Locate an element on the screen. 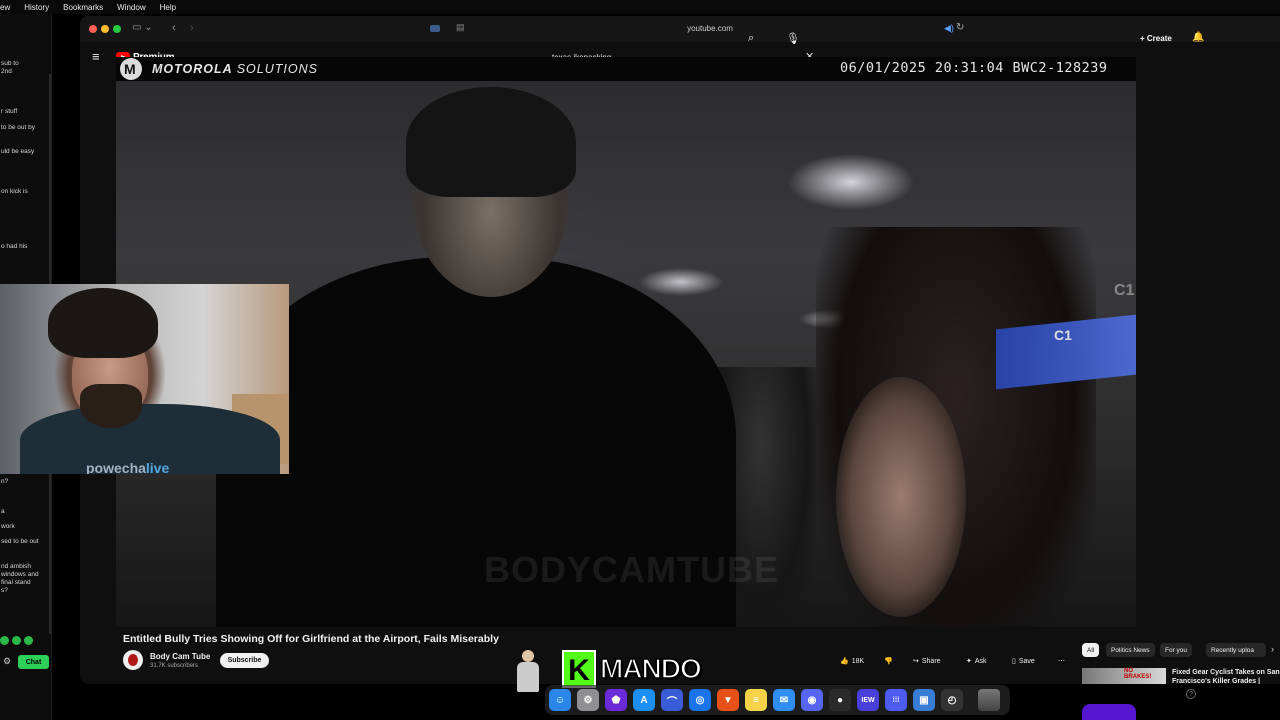 The width and height of the screenshot is (1280, 720). dislike-button: 👎 is located at coordinates (888, 661).